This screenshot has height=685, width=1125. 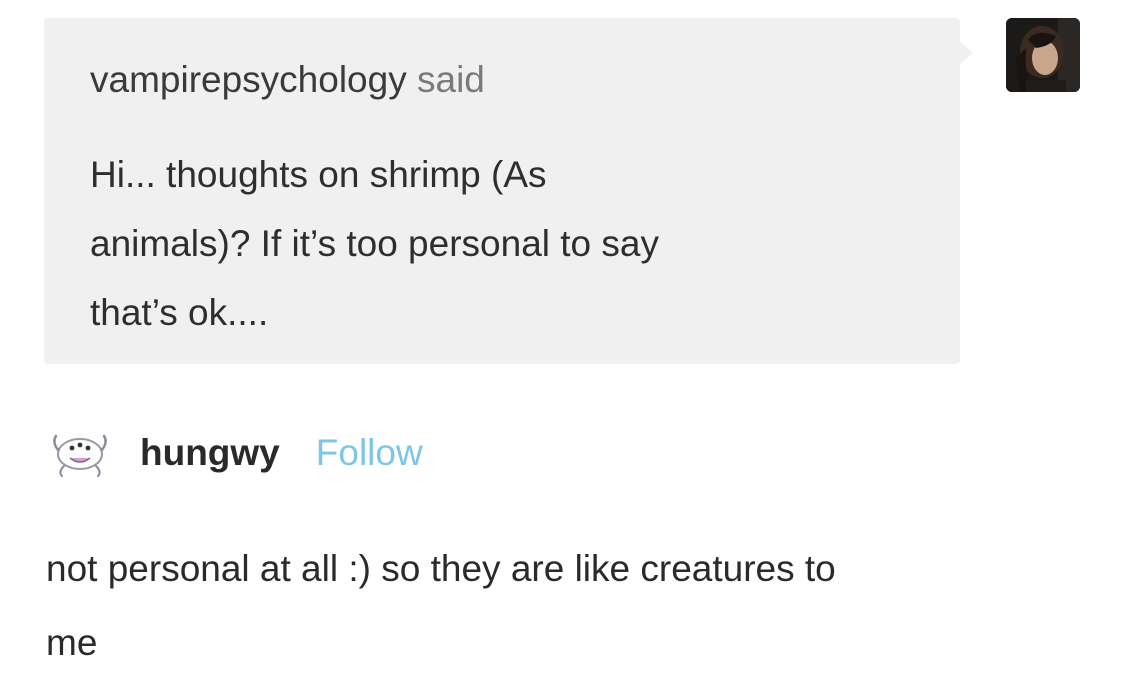 I want to click on answerer-avatar, so click(x=80, y=453).